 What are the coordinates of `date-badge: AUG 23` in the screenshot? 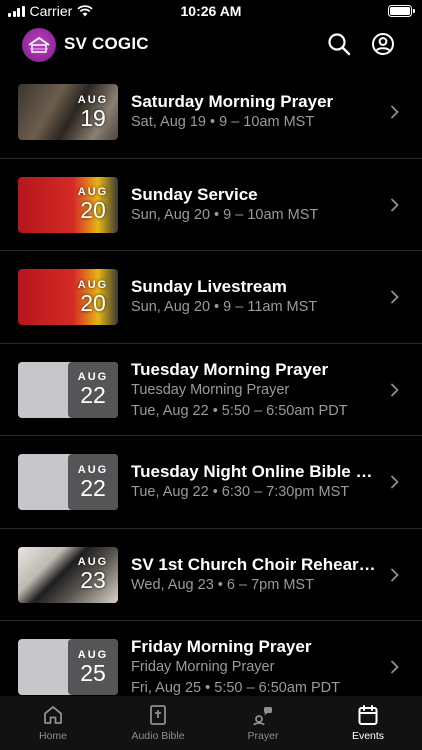 It's located at (93, 575).